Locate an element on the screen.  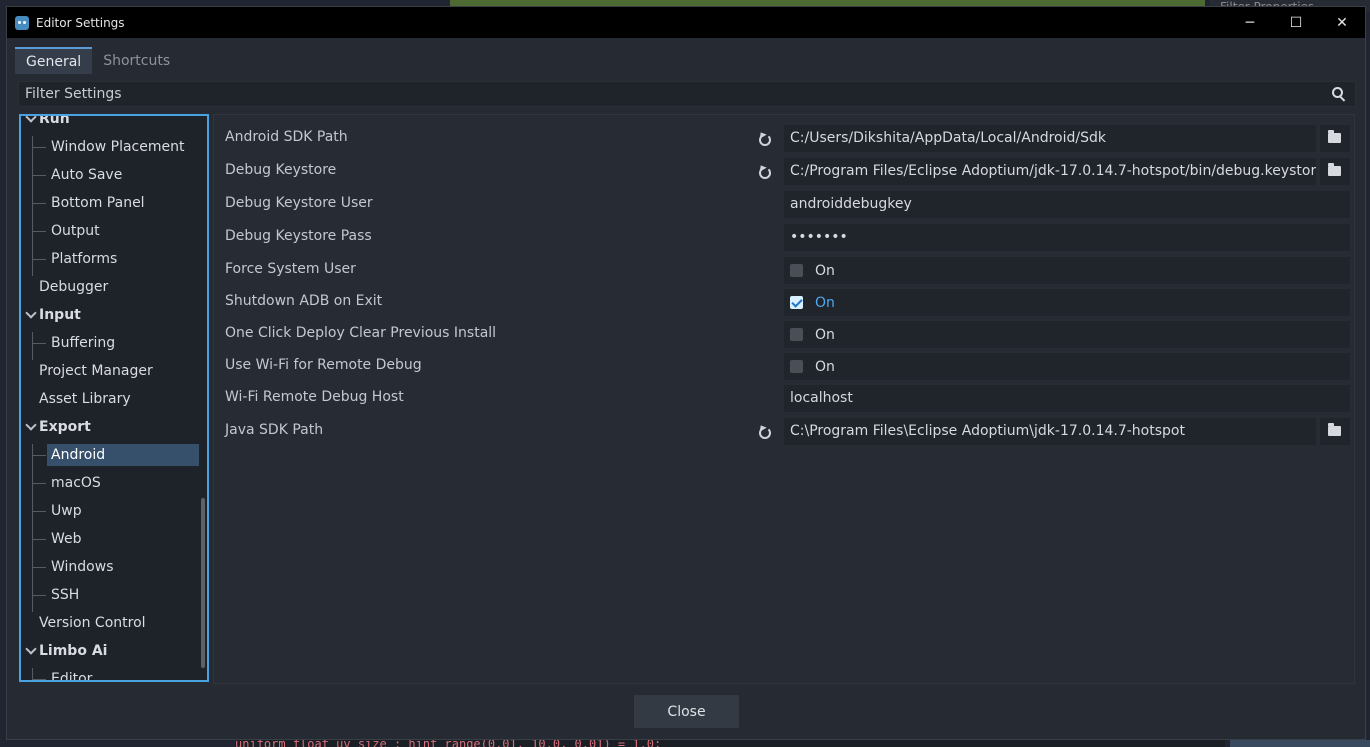
property-label-shutdown-adb-on-exit: Shutdown ADB on Exit is located at coordinates (304, 301).